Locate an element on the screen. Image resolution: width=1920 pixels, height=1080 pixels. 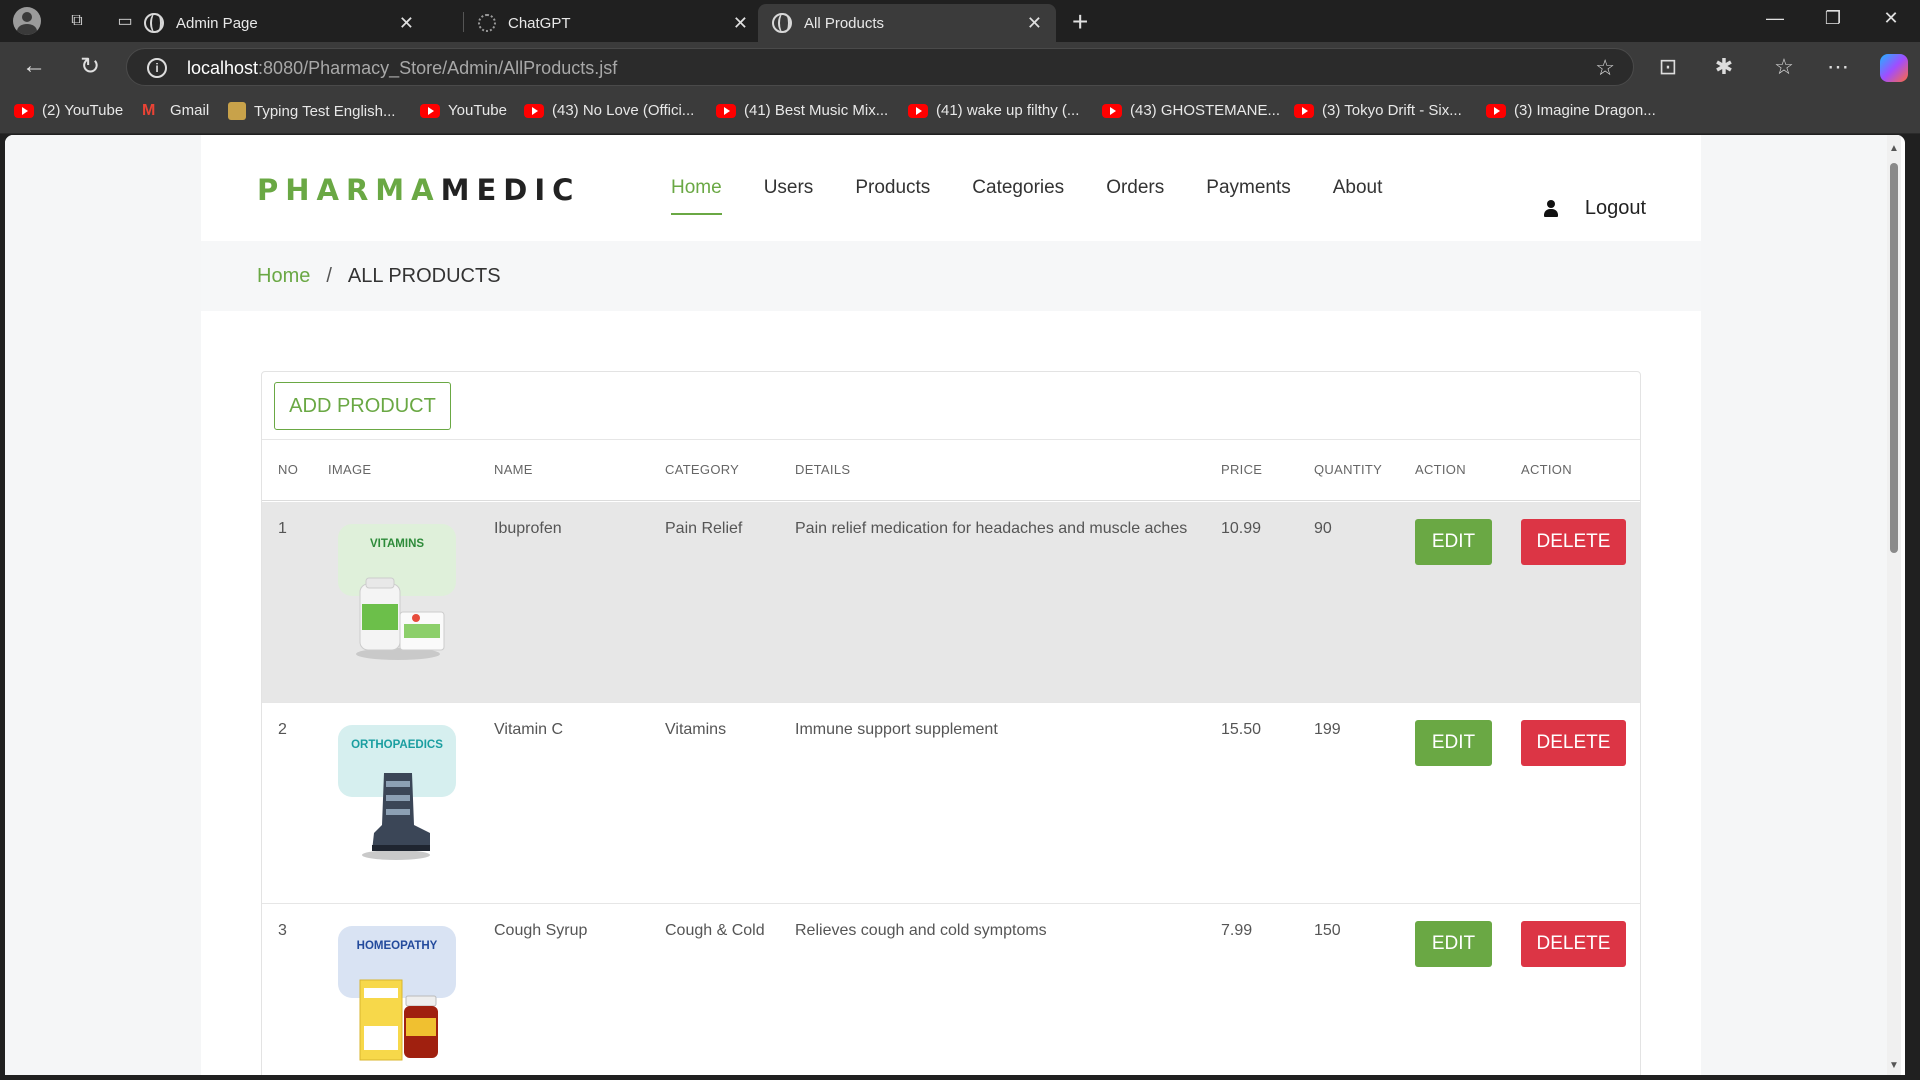
copilot-icon is located at coordinates (1894, 68).